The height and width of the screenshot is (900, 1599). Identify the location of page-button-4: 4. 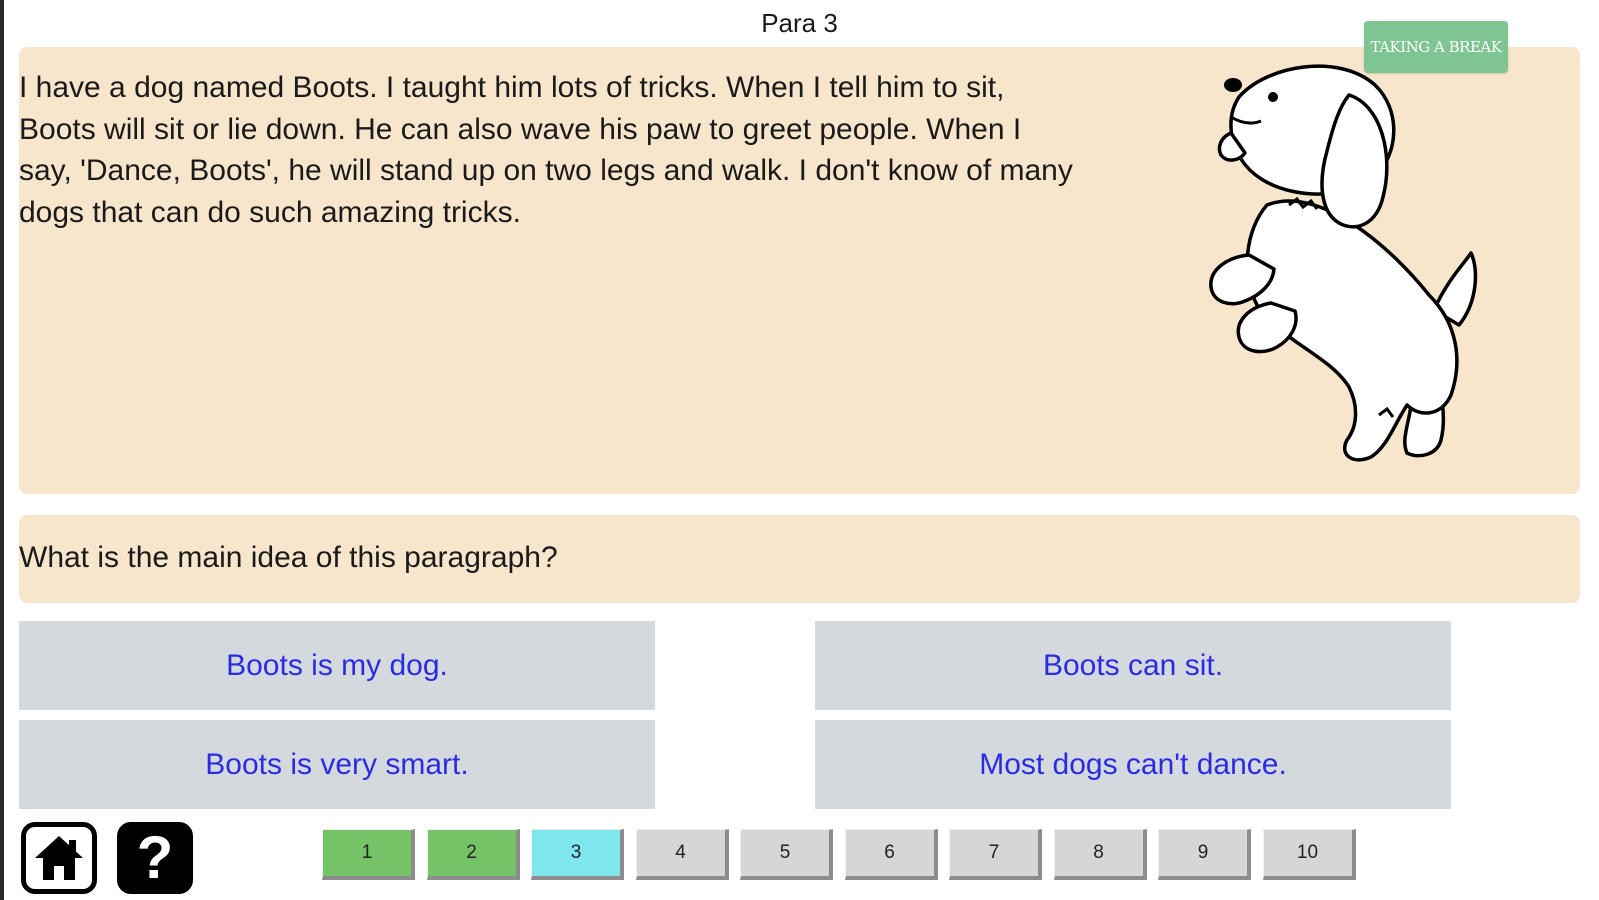
(682, 854).